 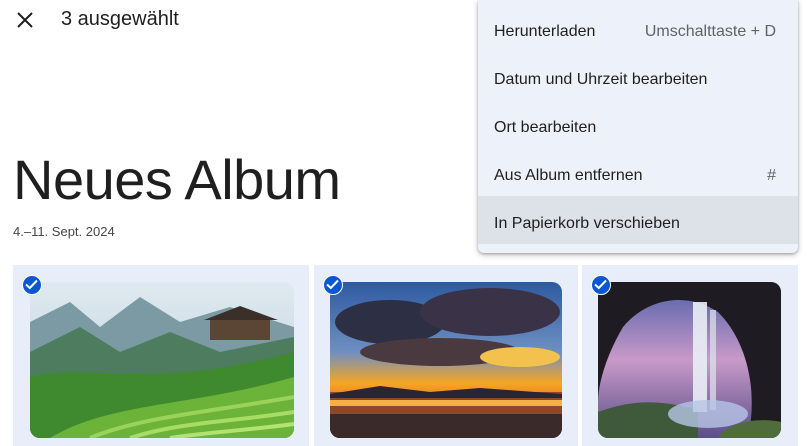 I want to click on menu-item-edit-location: Ort bearbeiten, so click(x=638, y=124).